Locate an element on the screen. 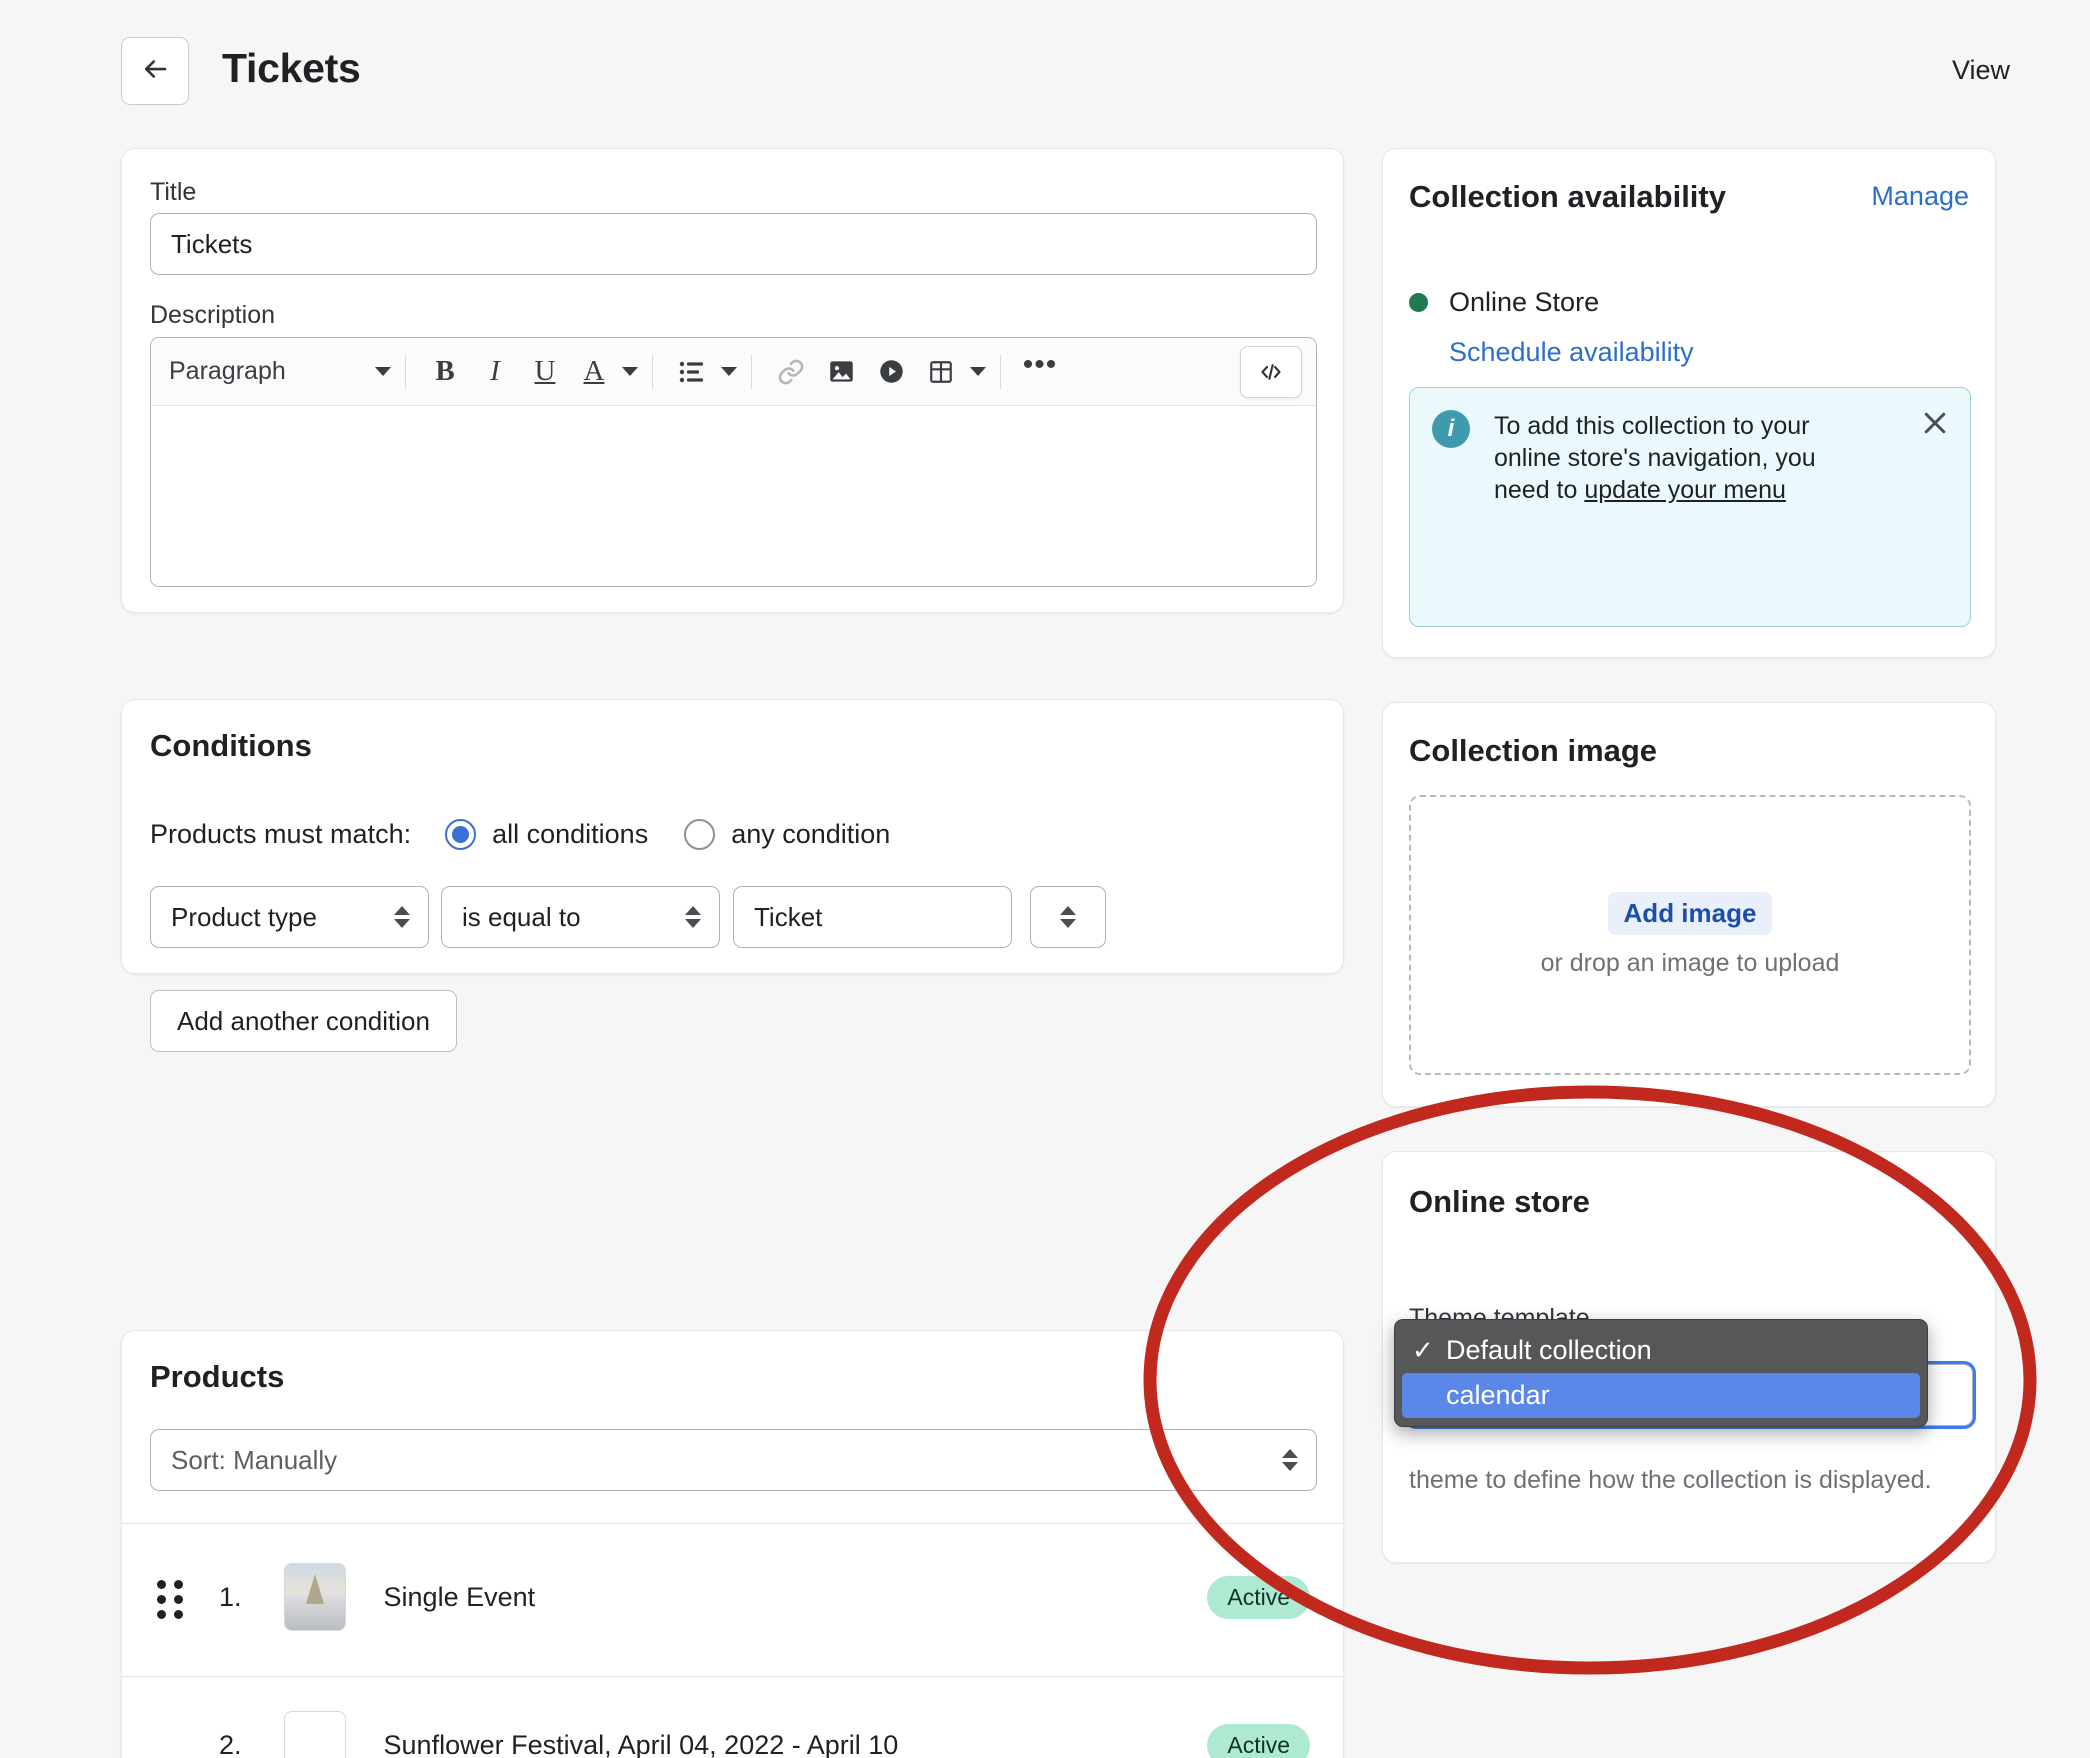  back-button is located at coordinates (155, 71).